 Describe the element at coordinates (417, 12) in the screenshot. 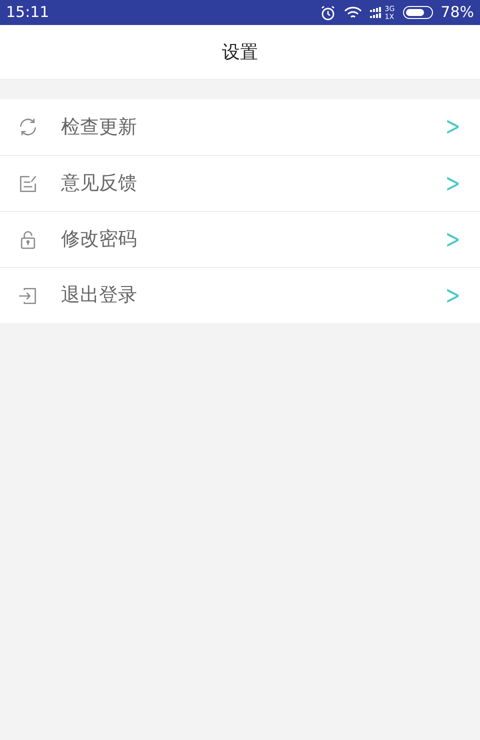

I see `battery-icon` at that location.